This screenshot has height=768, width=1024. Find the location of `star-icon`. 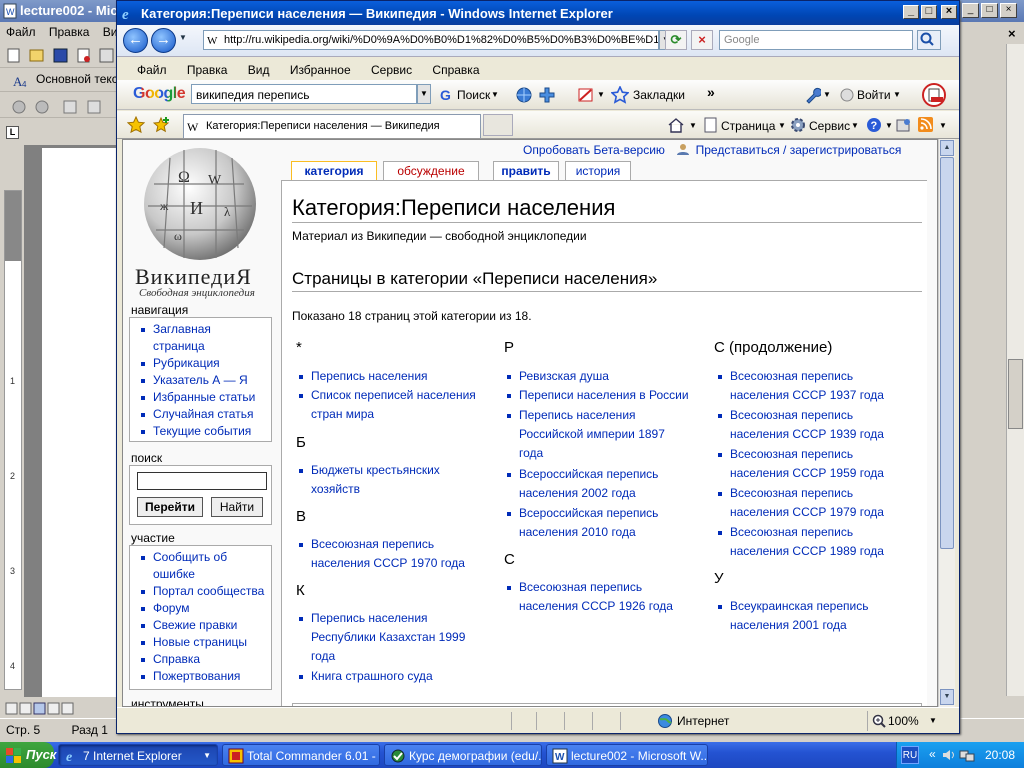

star-icon is located at coordinates (620, 95).